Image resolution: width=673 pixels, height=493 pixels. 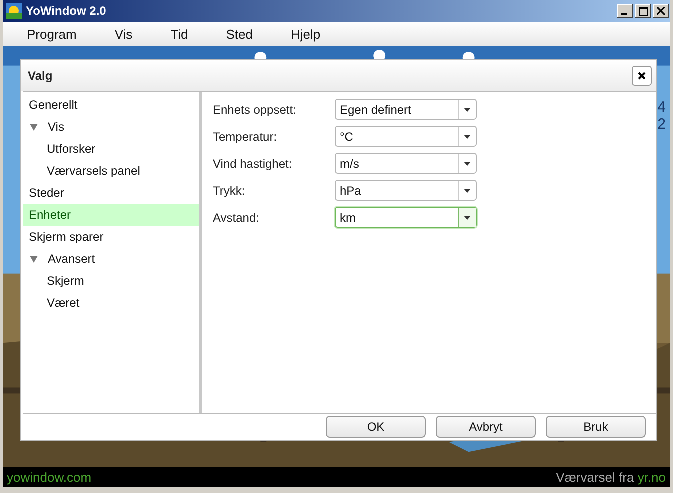 I want to click on dialog-title: Valg, so click(x=40, y=75).